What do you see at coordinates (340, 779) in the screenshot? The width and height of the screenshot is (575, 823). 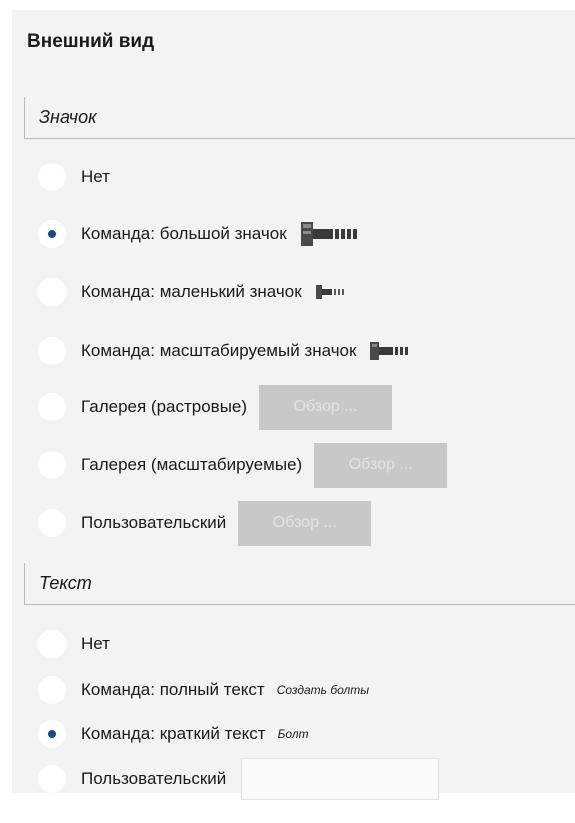 I see `custom-text-input` at bounding box center [340, 779].